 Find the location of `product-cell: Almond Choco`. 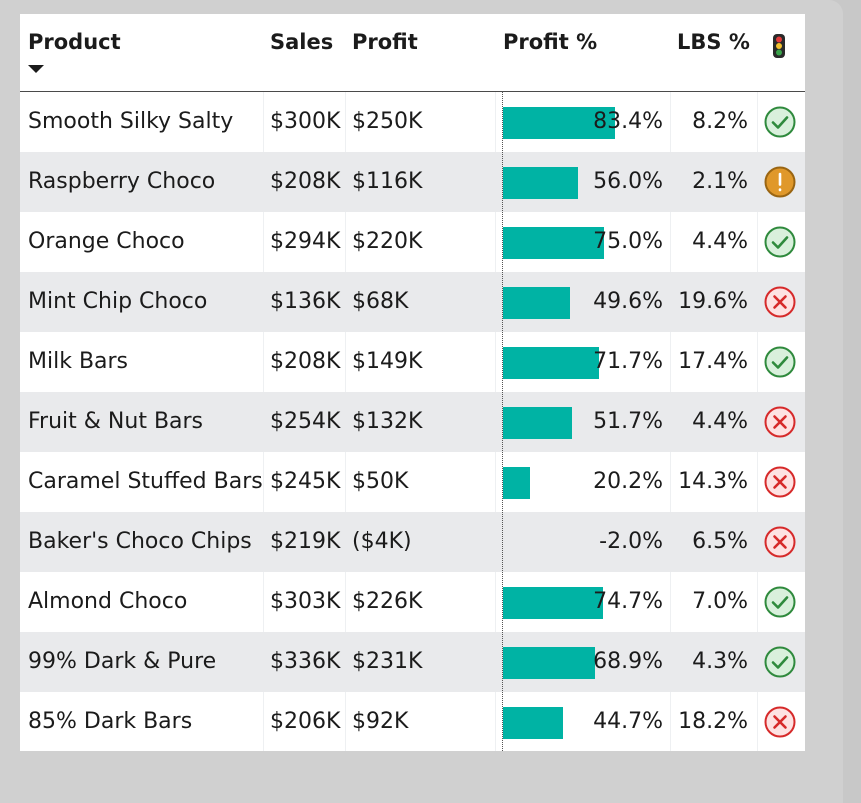

product-cell: Almond Choco is located at coordinates (108, 601).